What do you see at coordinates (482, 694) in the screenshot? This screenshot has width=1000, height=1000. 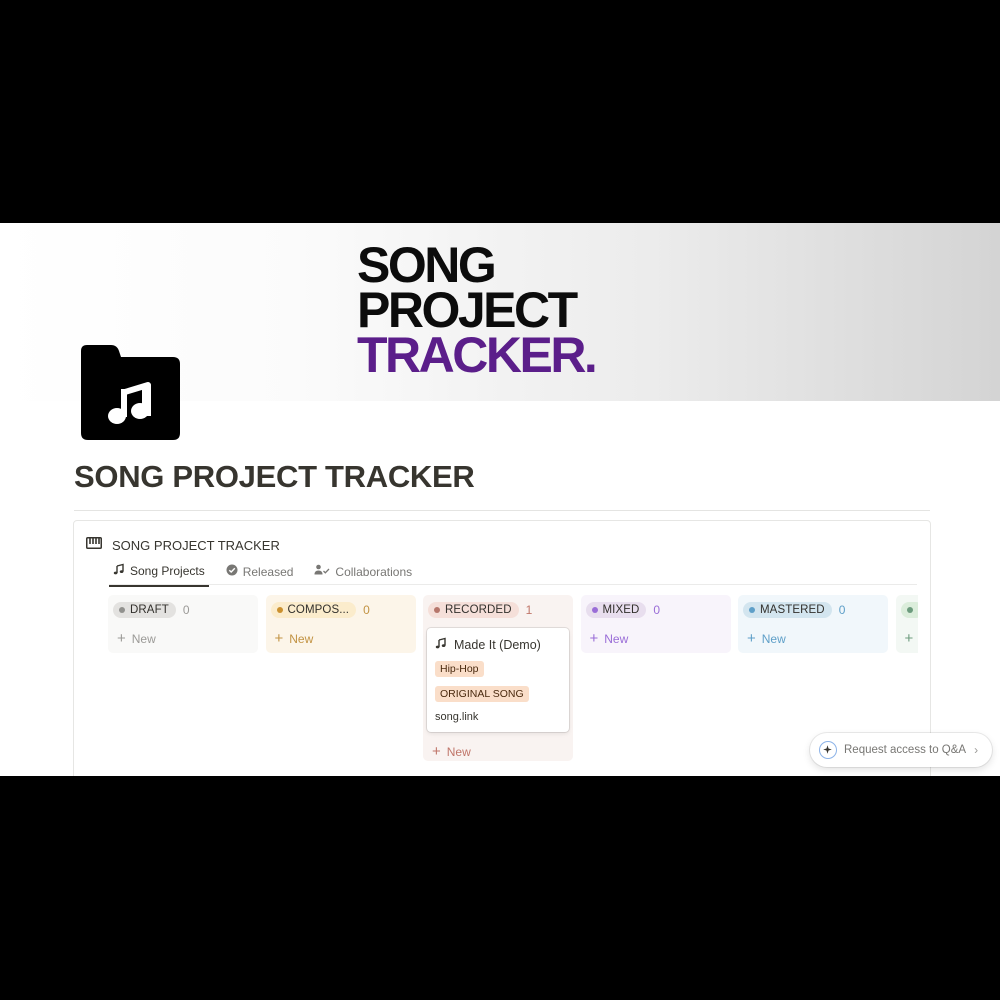 I see `tag: ORIGINAL SONG` at bounding box center [482, 694].